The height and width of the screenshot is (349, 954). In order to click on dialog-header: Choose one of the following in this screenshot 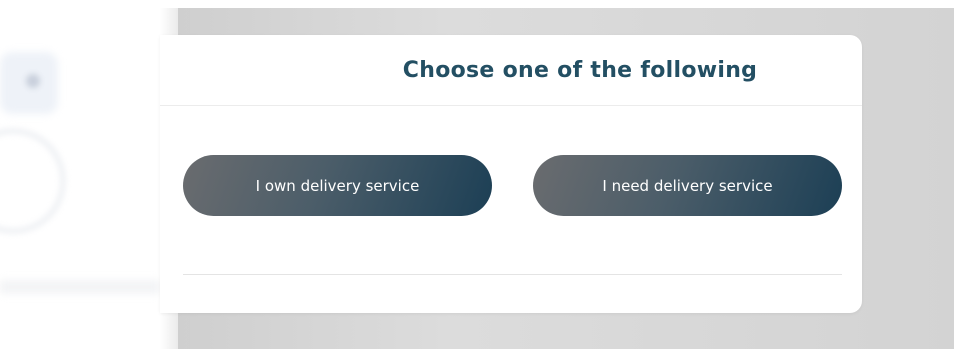, I will do `click(511, 70)`.